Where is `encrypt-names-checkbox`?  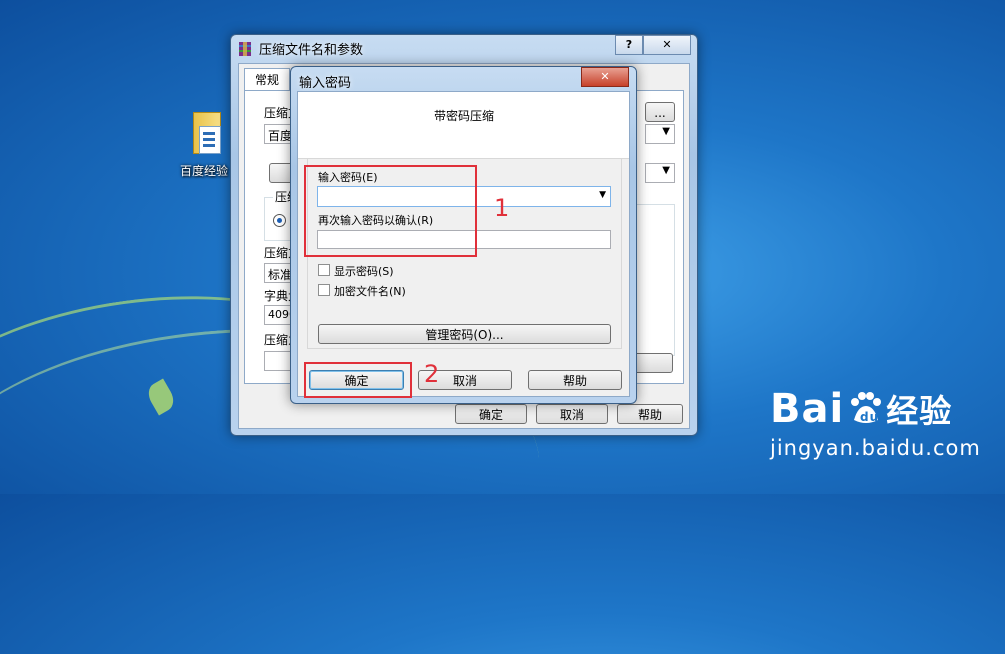
encrypt-names-checkbox is located at coordinates (324, 290).